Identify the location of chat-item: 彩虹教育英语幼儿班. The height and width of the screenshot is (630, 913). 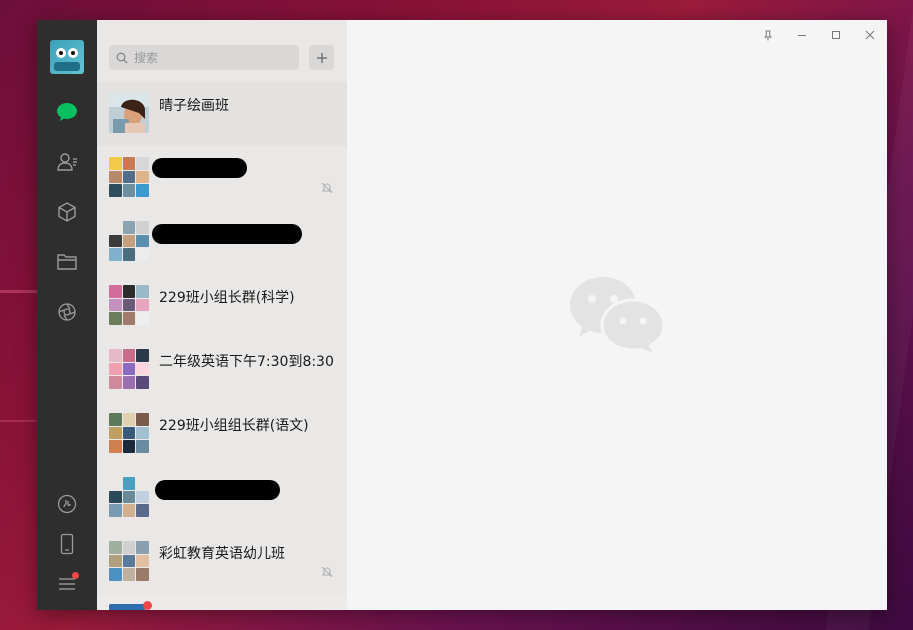
(222, 562).